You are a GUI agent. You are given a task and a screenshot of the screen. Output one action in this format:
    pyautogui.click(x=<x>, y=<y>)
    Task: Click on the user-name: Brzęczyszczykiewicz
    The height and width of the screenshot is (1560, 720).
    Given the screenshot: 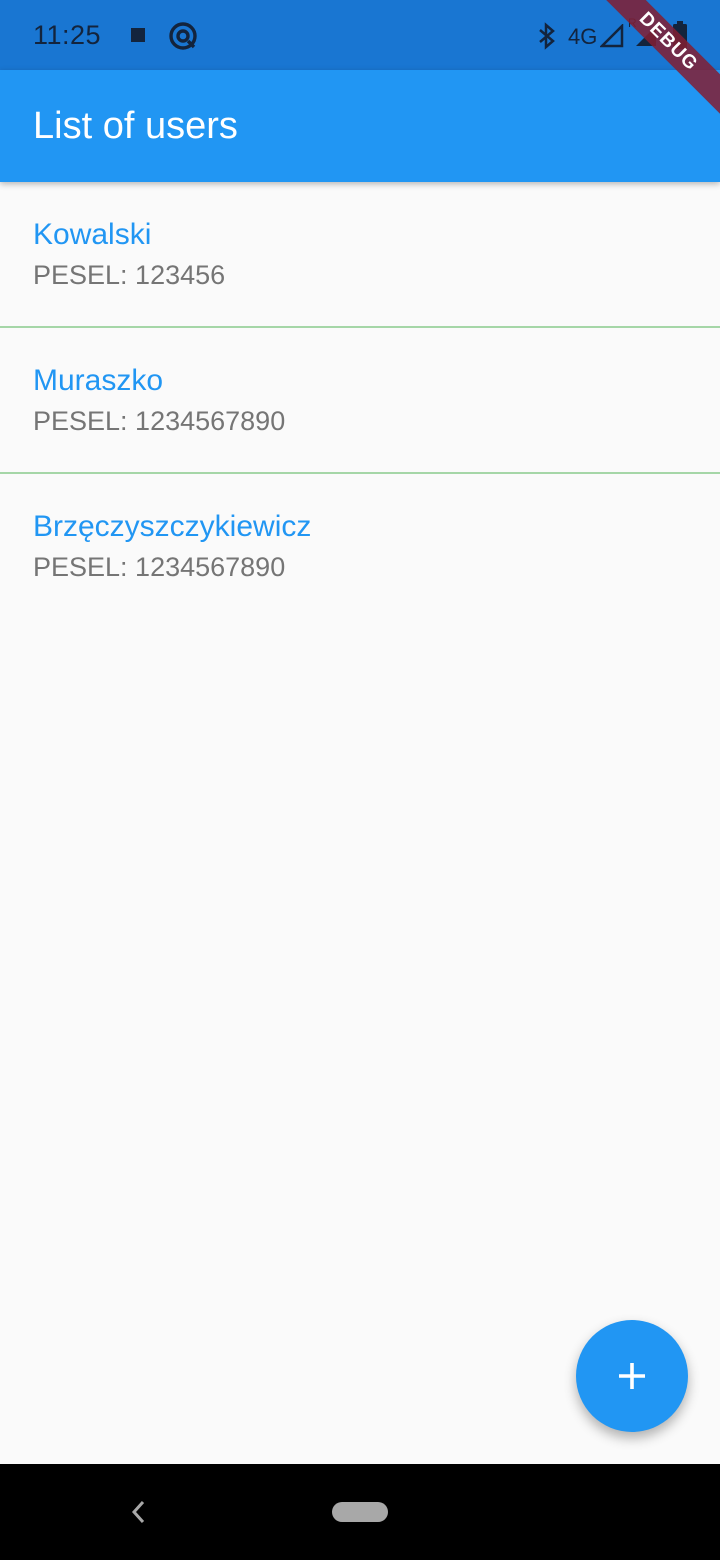 What is the action you would take?
    pyautogui.click(x=172, y=526)
    